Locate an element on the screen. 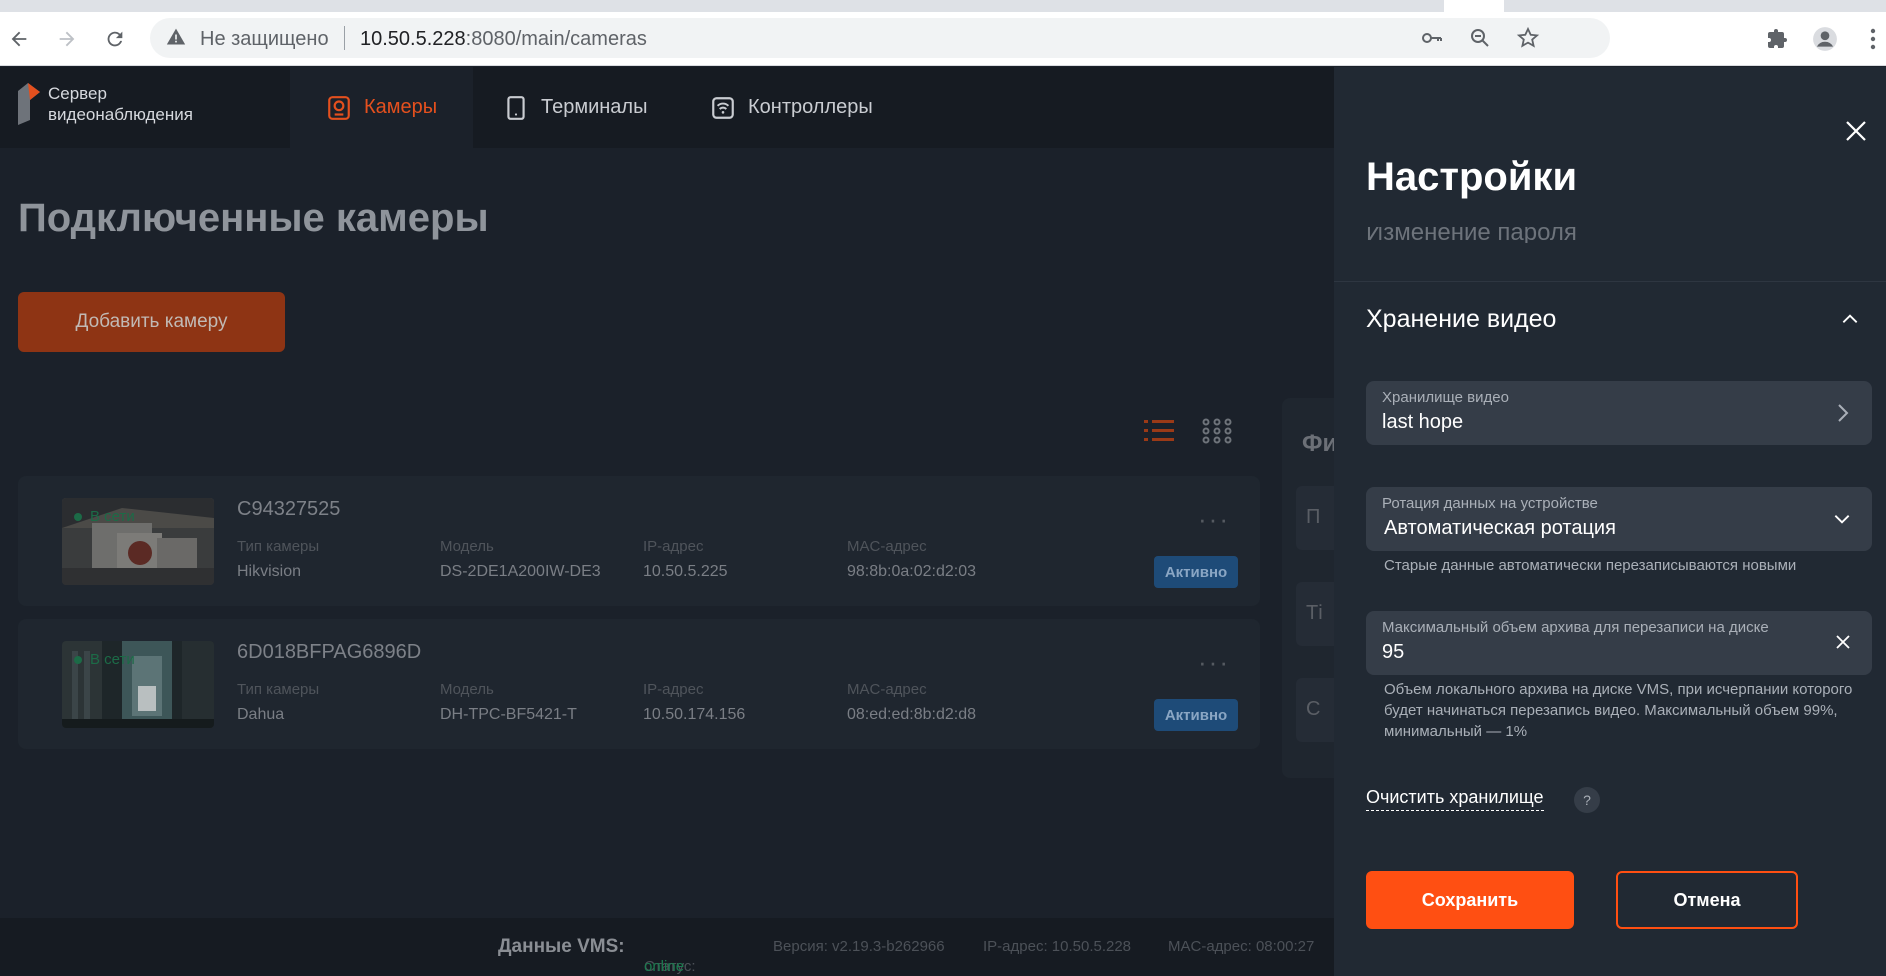  nav-item-cameras: Камеры is located at coordinates (382, 107).